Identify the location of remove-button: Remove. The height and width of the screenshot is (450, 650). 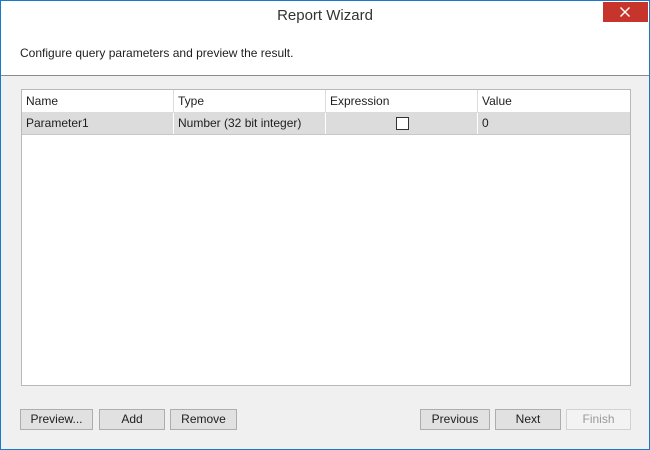
(203, 419).